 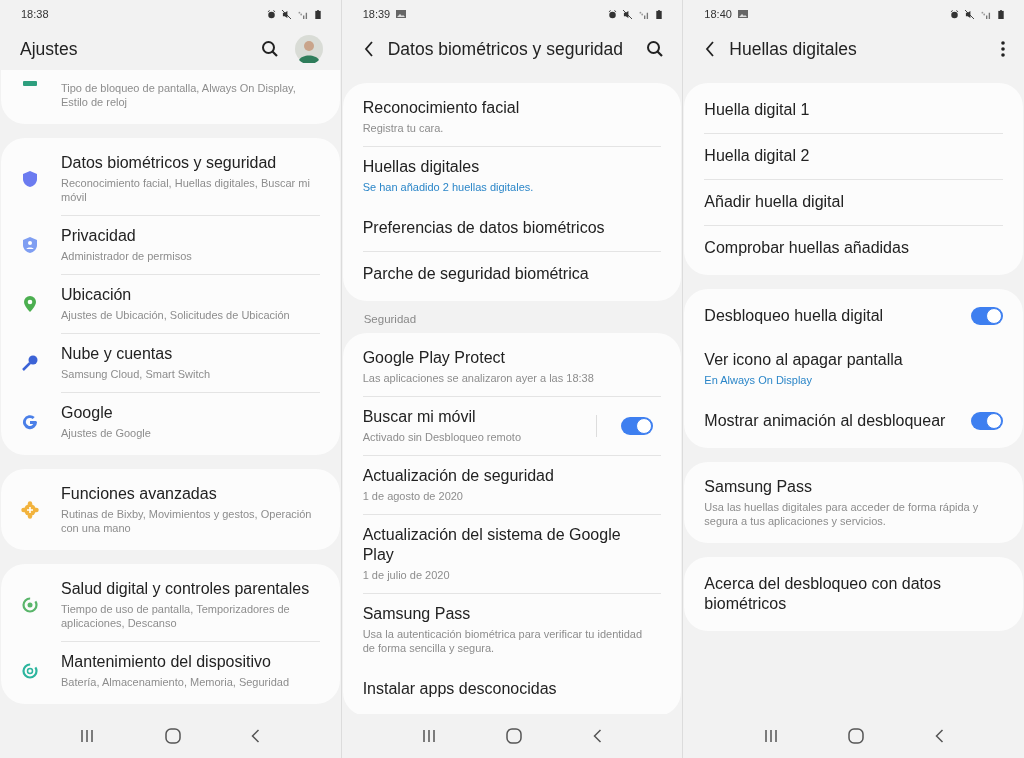 What do you see at coordinates (176, 315) in the screenshot?
I see `item-subtitle: Ajustes de Ubicación, Solicitudes de Ubicación` at bounding box center [176, 315].